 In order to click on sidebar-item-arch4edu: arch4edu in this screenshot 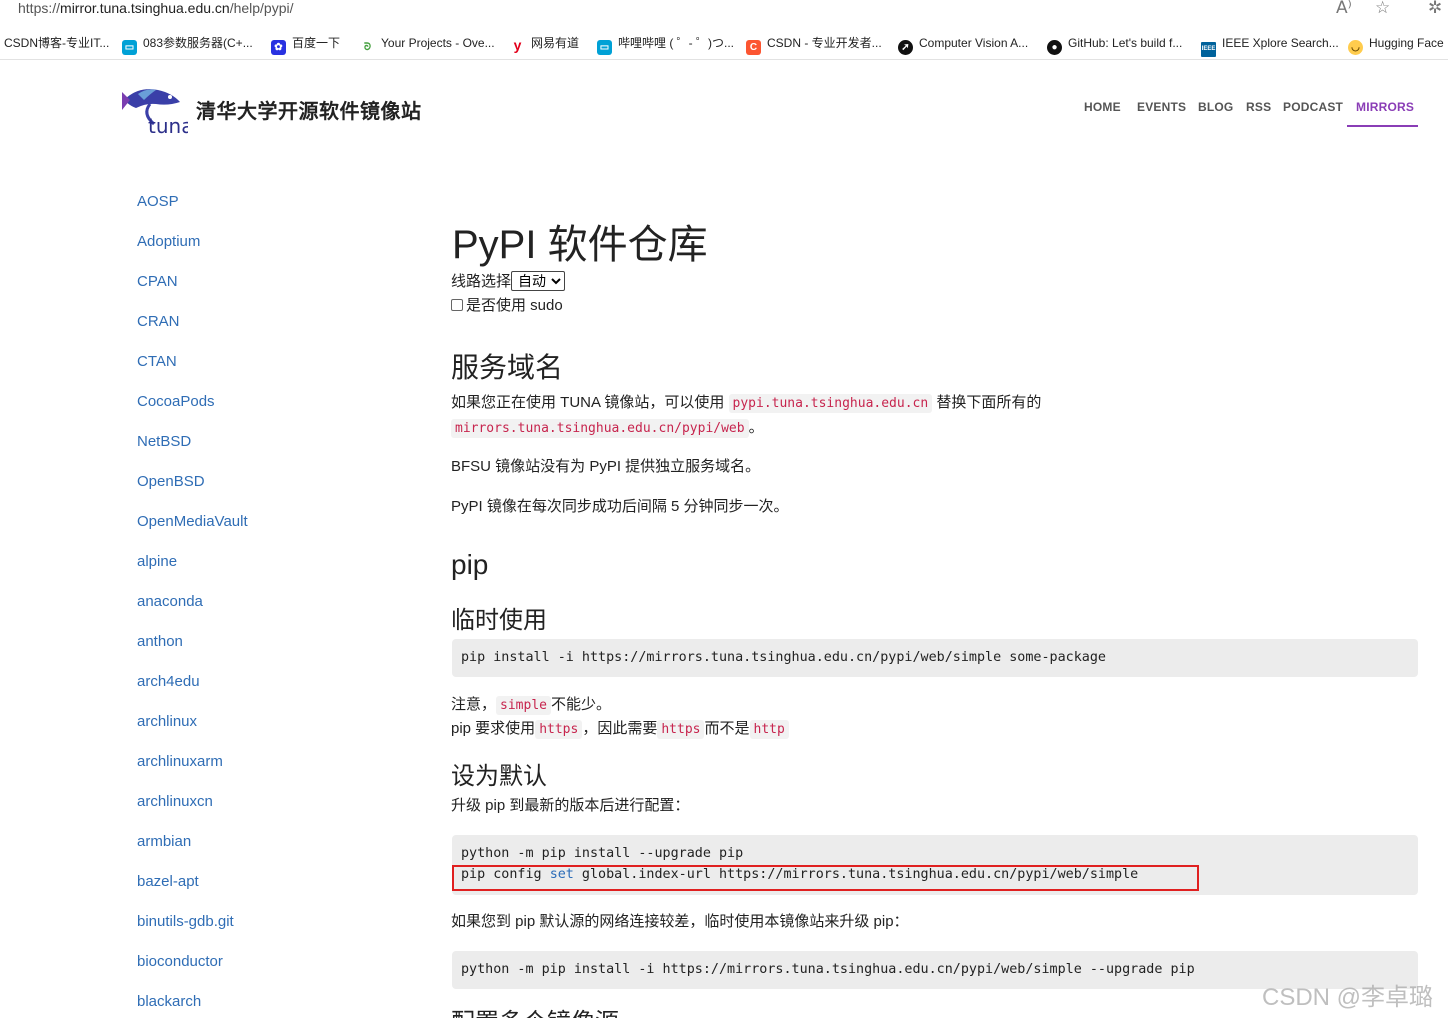, I will do `click(168, 682)`.